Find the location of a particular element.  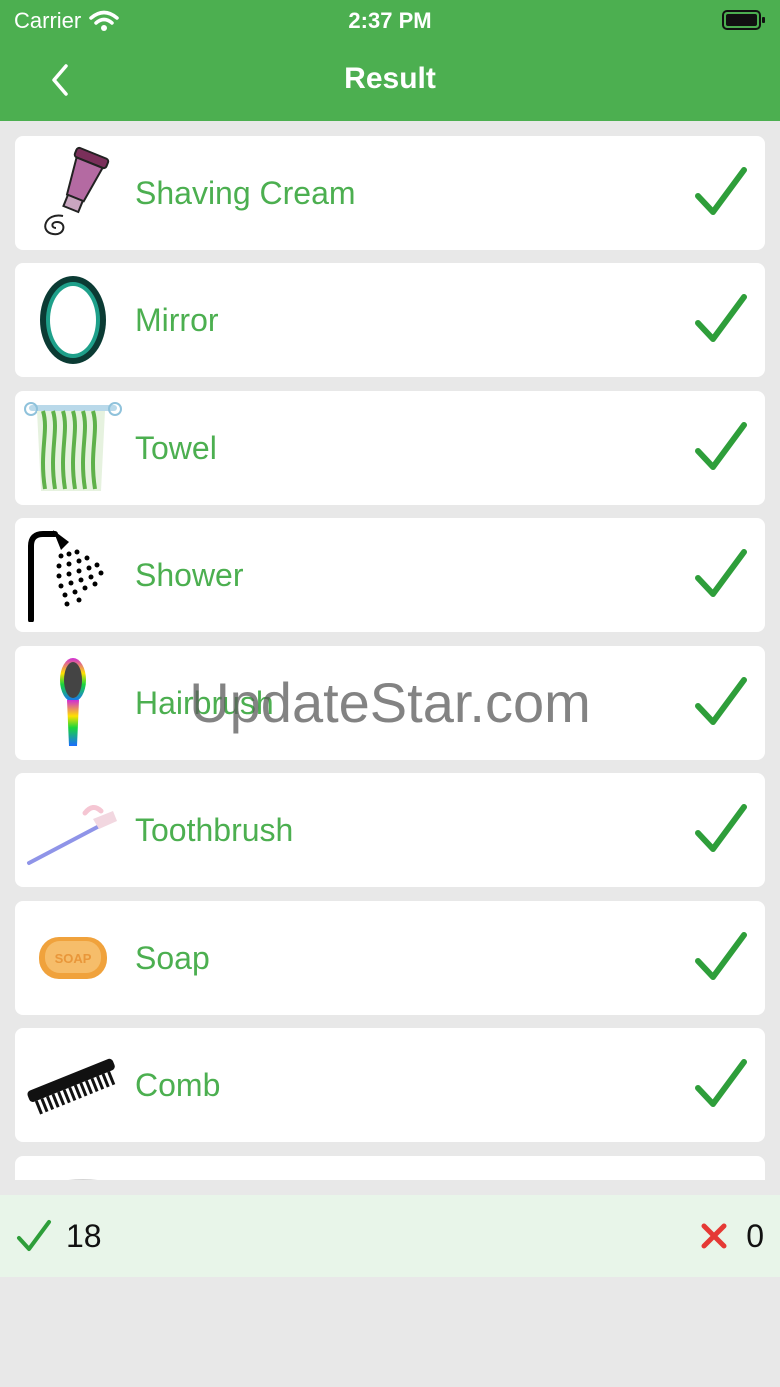

mirror-icon is located at coordinates (73, 320).